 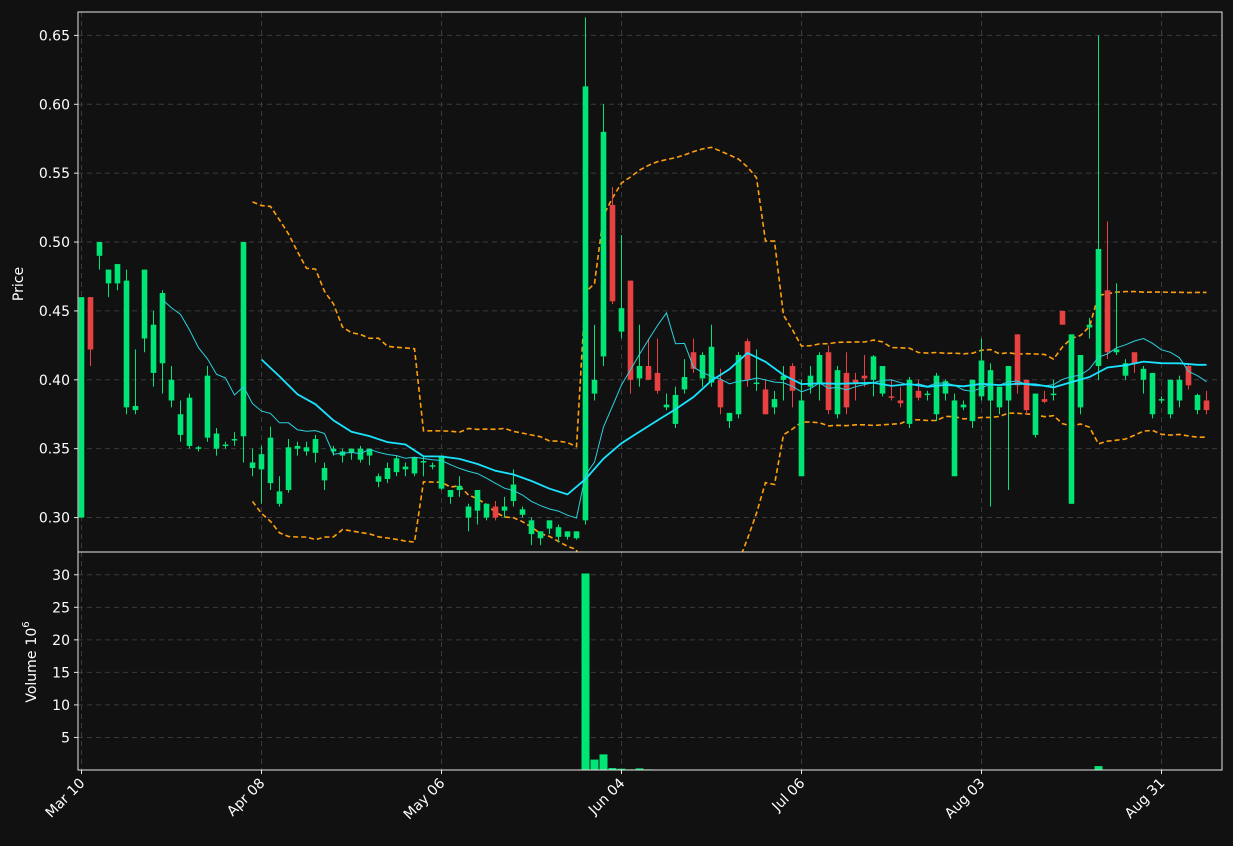 What do you see at coordinates (54, 519) in the screenshot?
I see `price-tick-label: 0.30` at bounding box center [54, 519].